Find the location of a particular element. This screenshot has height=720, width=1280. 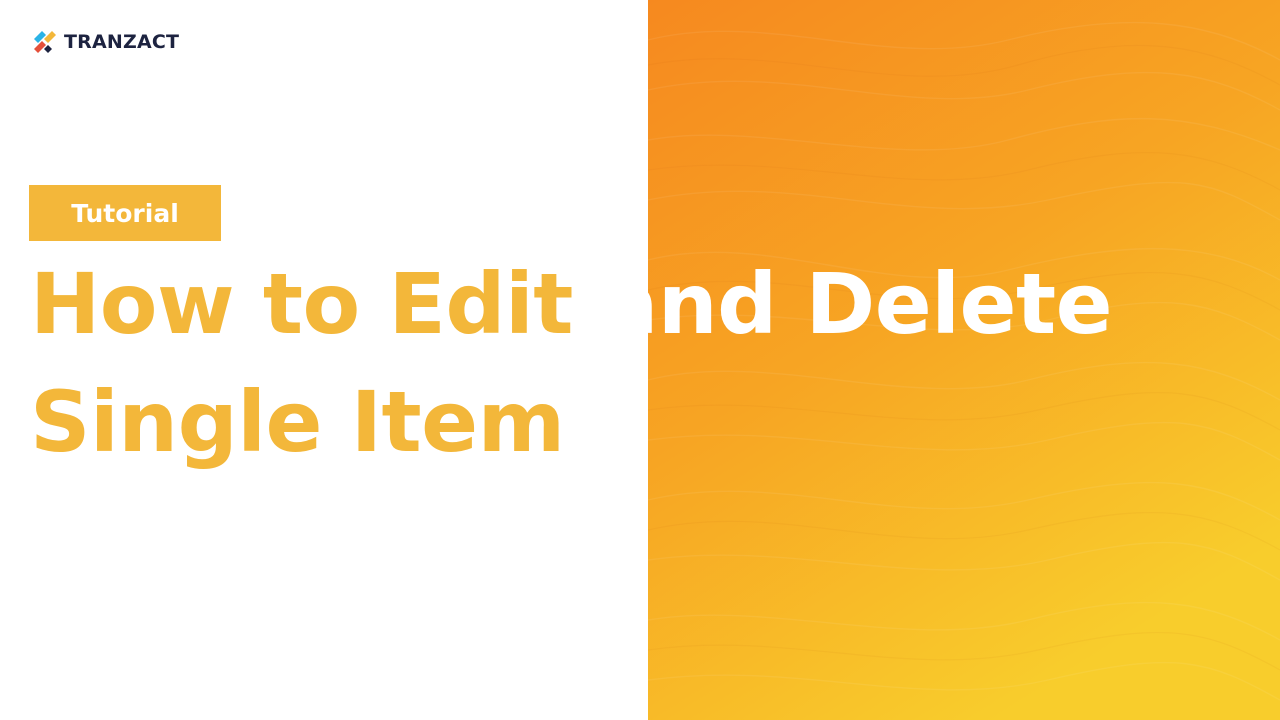

tranzact-logo-icon is located at coordinates (45, 42).